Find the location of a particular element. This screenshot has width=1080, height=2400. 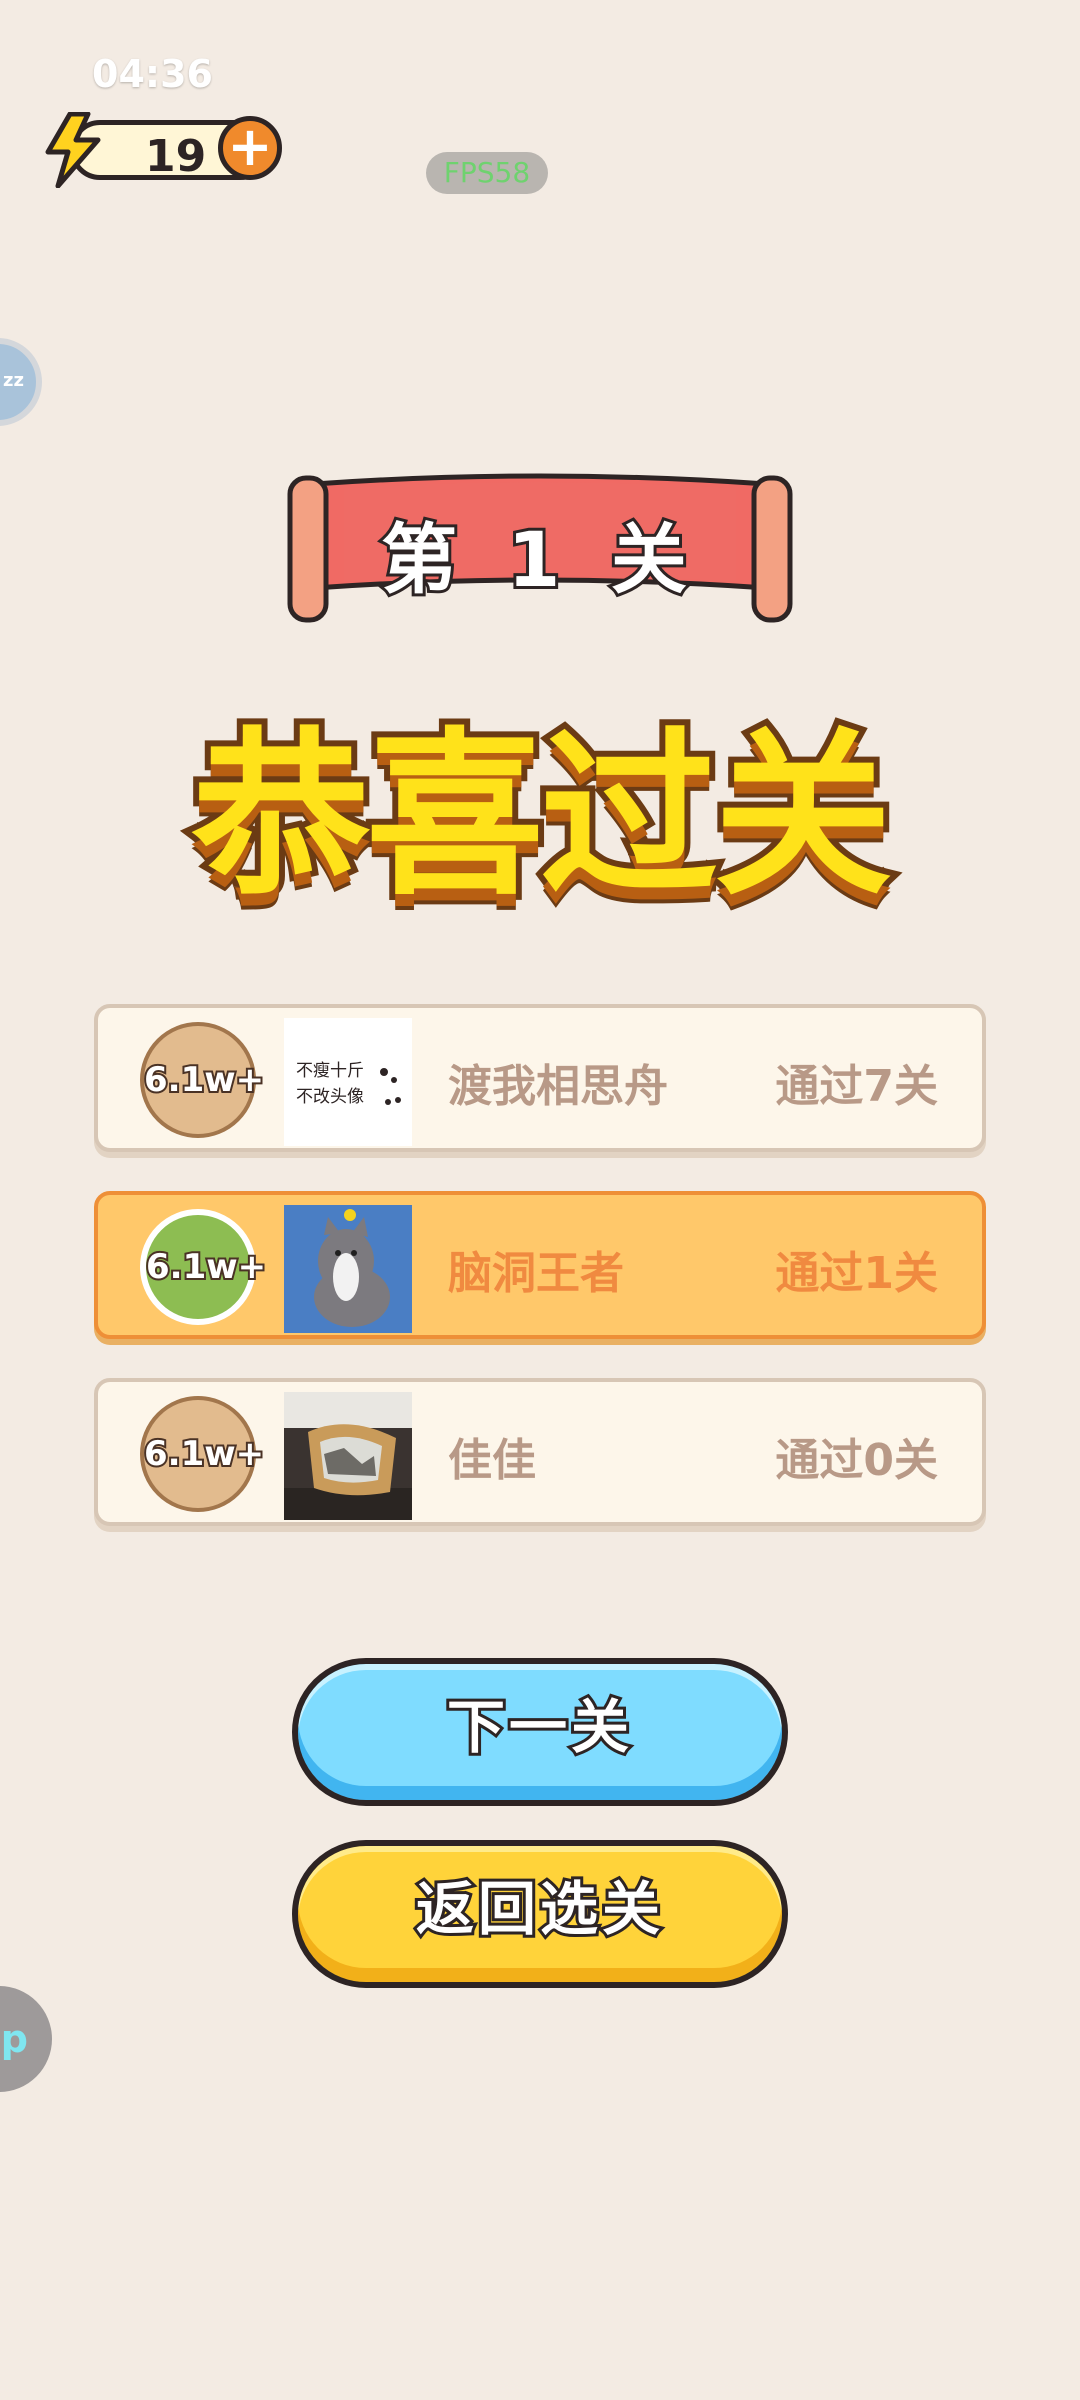

player-name: 脑洞王者 is located at coordinates (536, 1273).